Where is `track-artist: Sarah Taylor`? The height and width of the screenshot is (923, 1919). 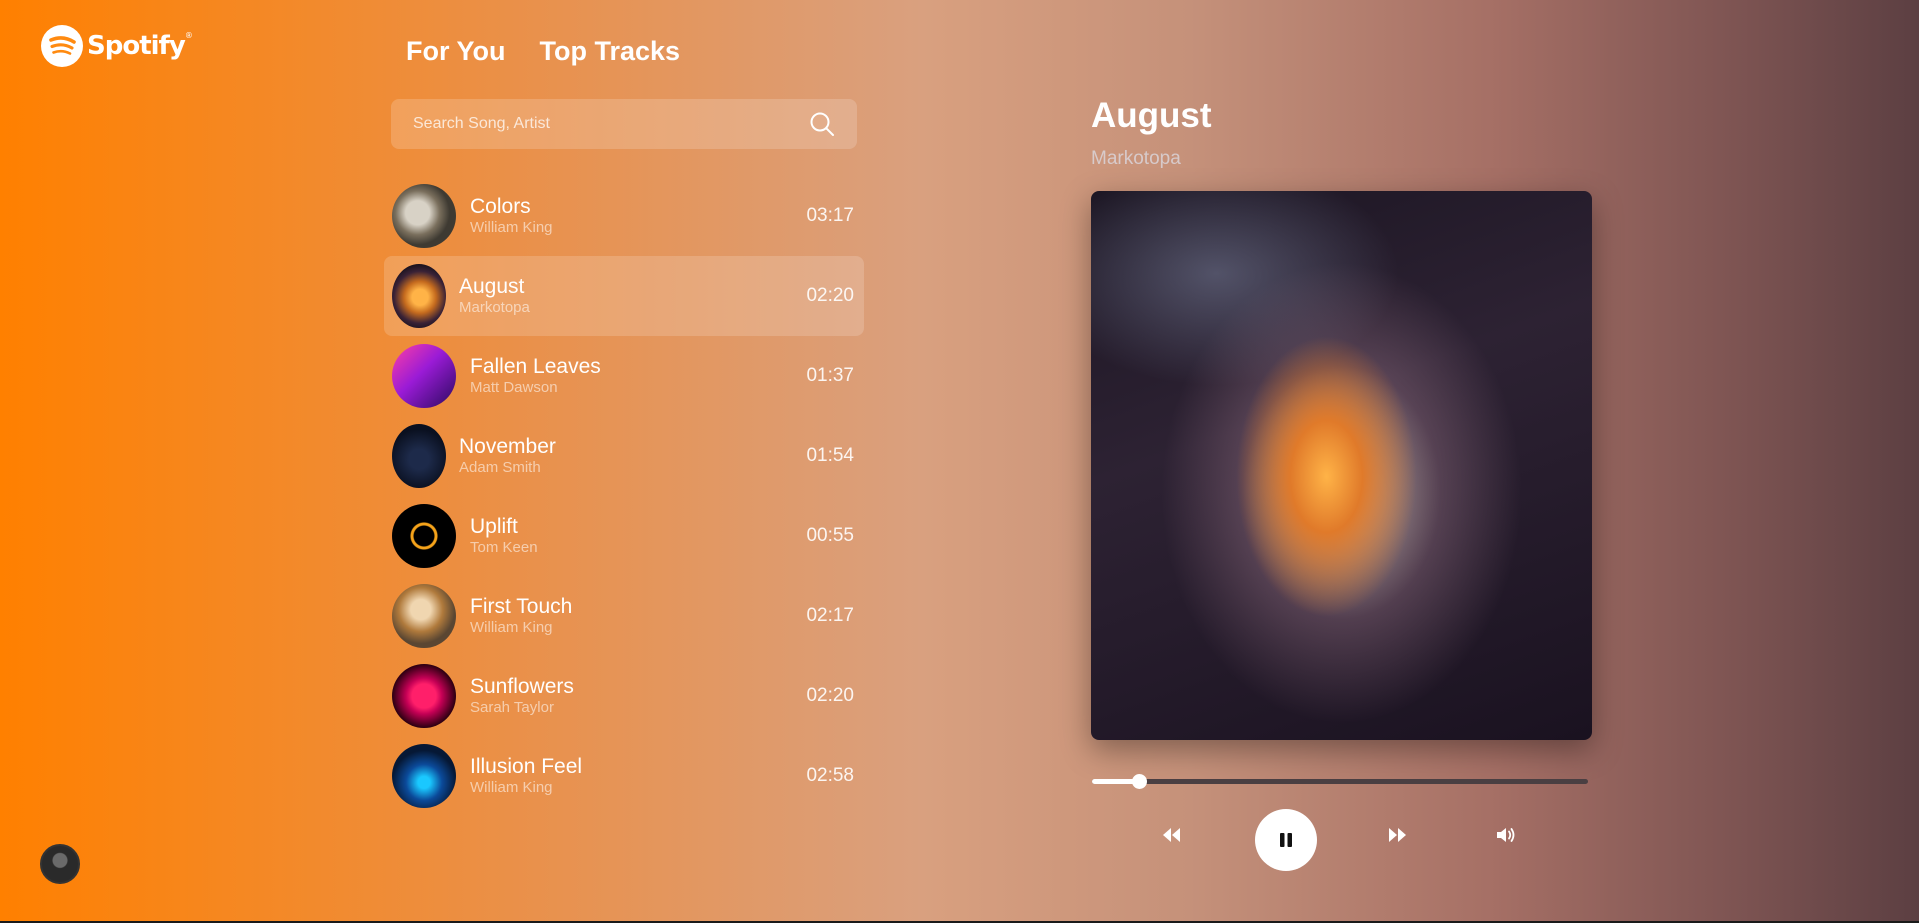
track-artist: Sarah Taylor is located at coordinates (512, 707).